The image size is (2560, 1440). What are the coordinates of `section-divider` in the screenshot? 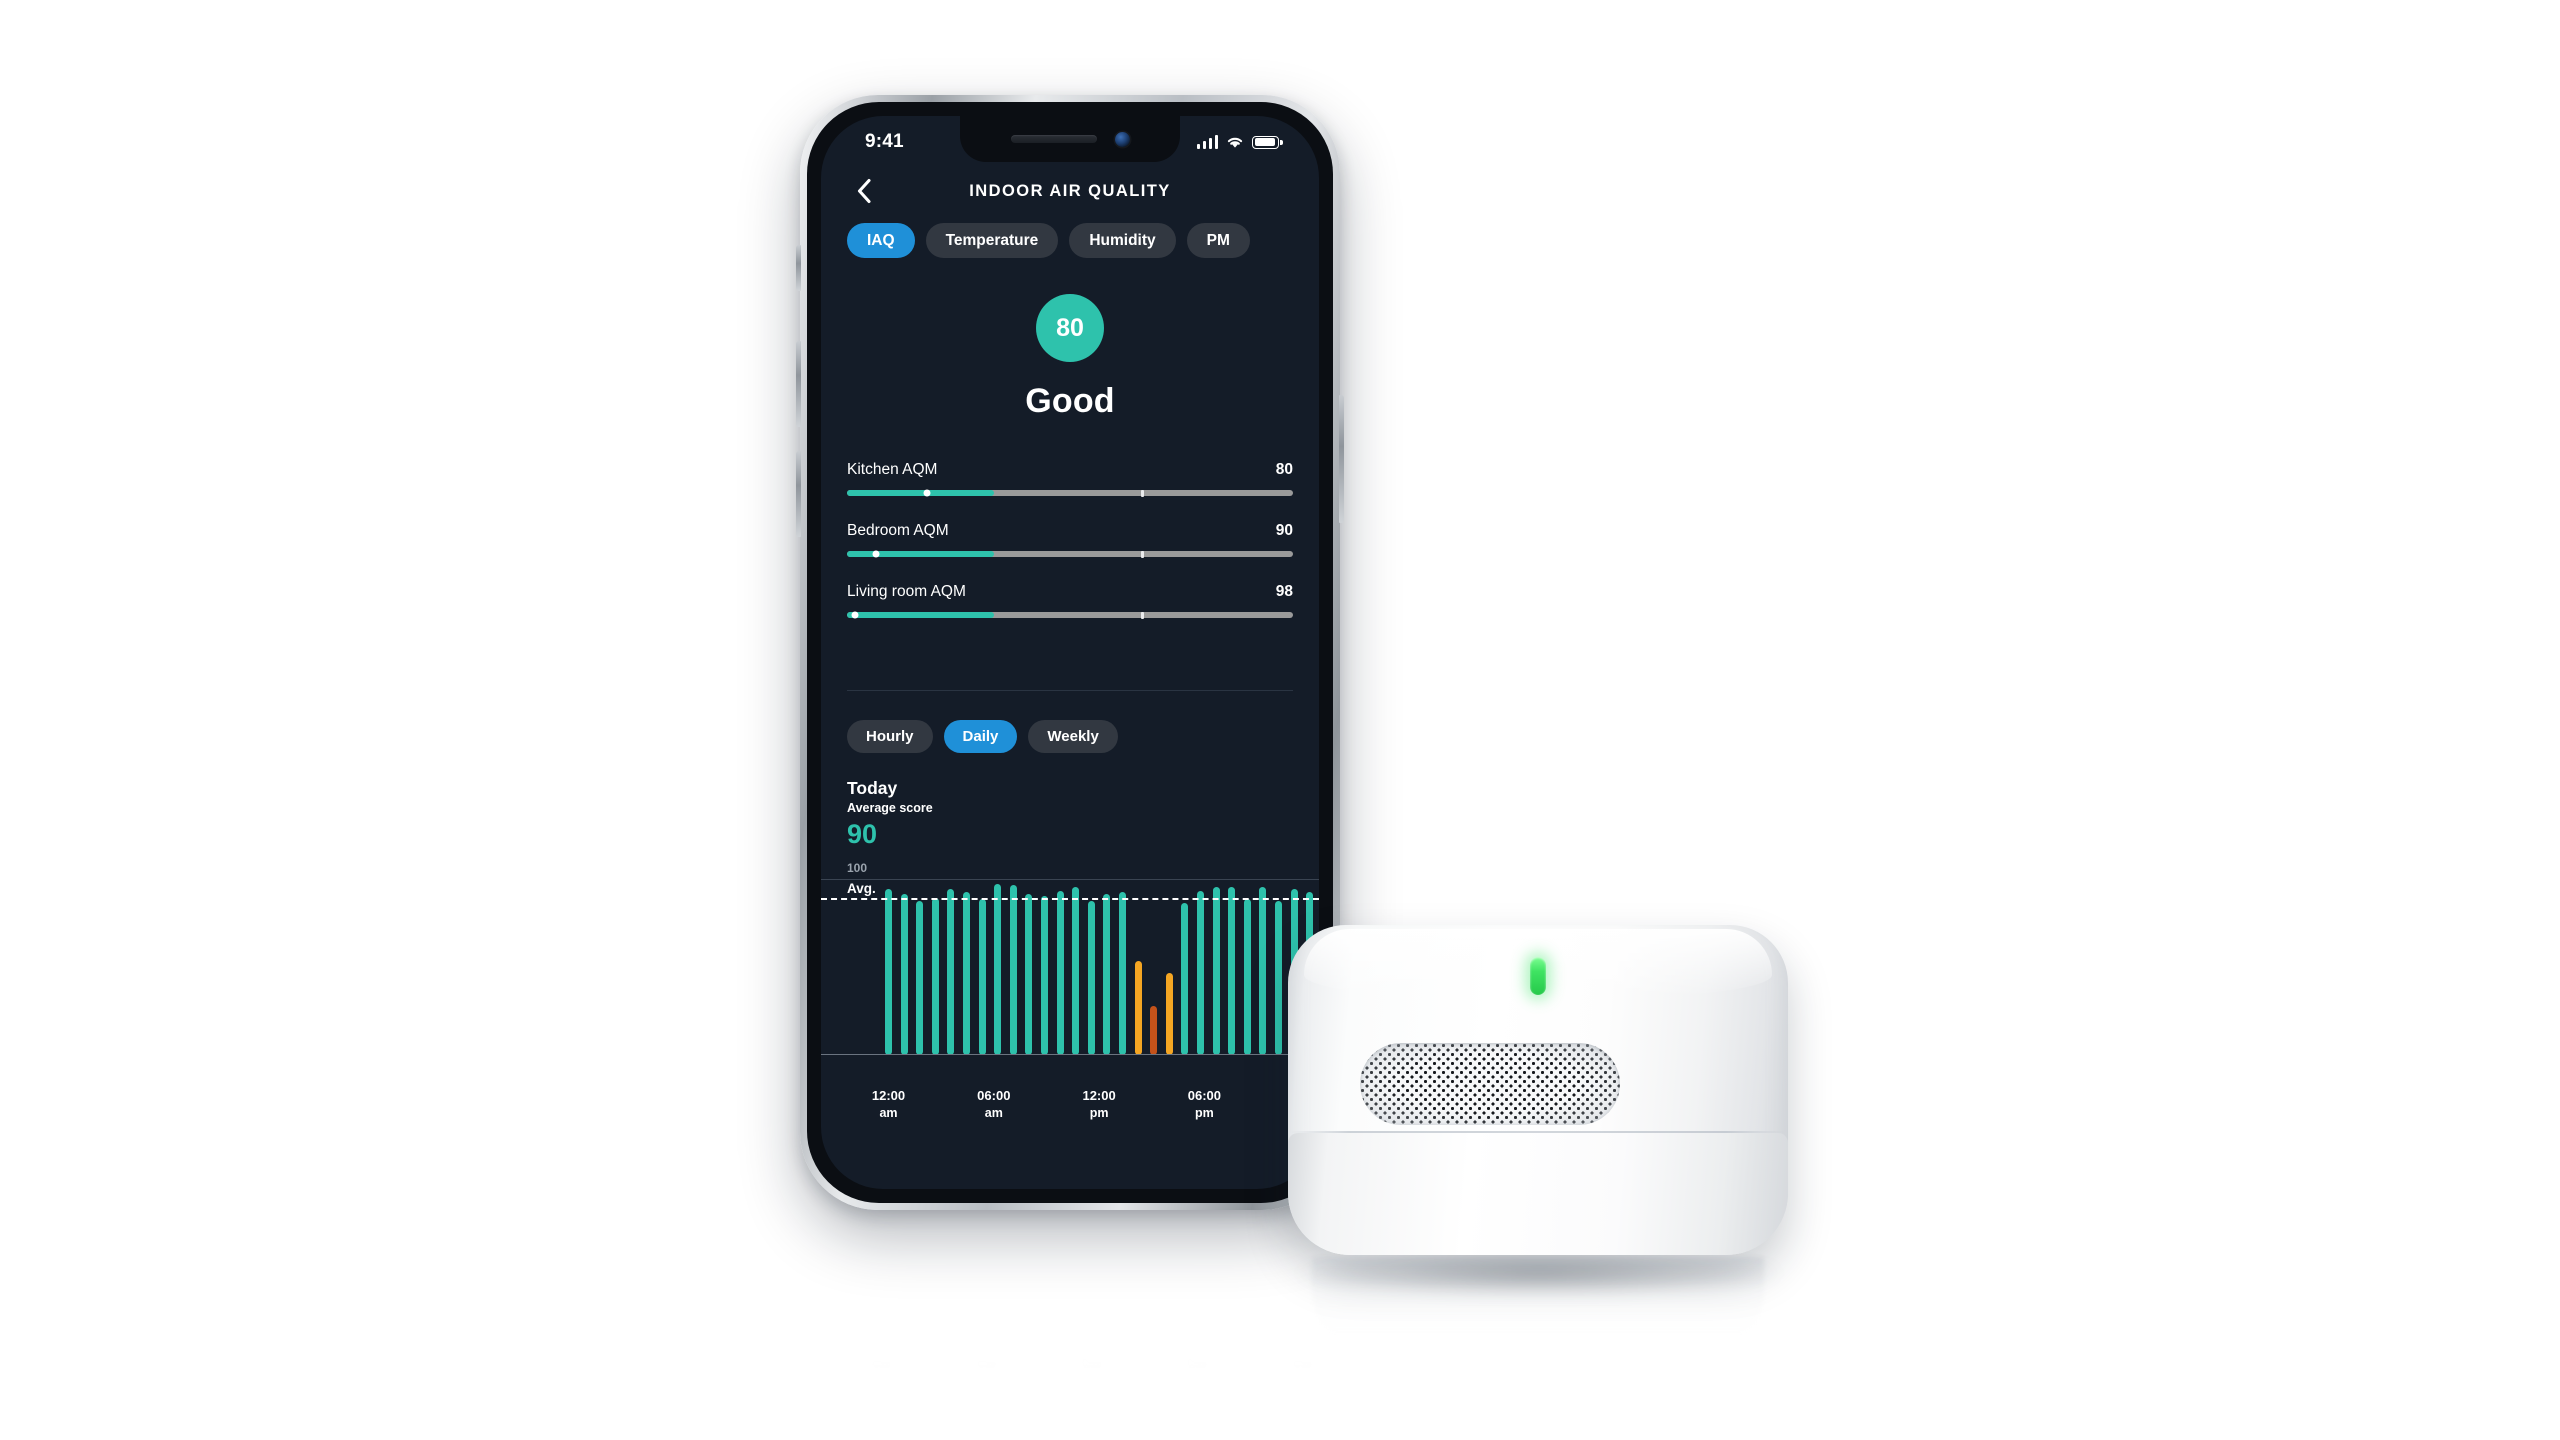 It's located at (1070, 690).